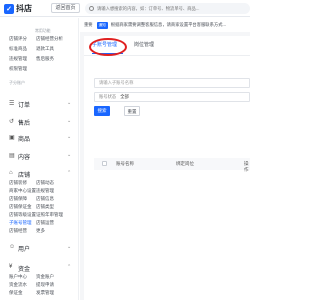 This screenshot has width=320, height=300. Describe the element at coordinates (17, 82) in the screenshot. I see `sub-account-label: 子分账户` at that location.